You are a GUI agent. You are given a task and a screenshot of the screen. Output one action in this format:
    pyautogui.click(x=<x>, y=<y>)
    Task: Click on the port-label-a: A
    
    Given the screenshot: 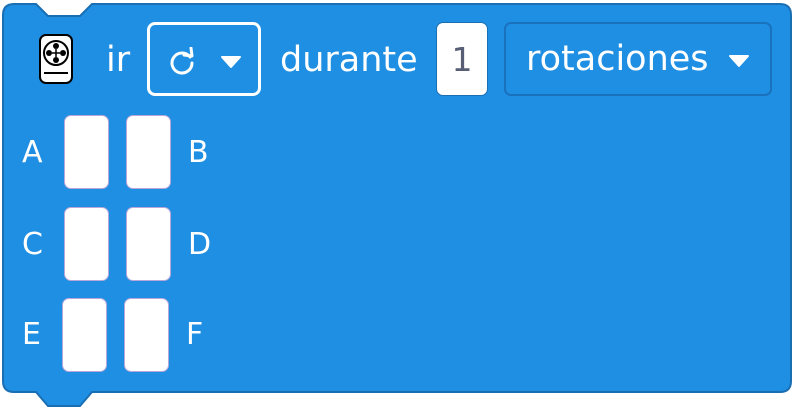 What is the action you would take?
    pyautogui.click(x=32, y=152)
    